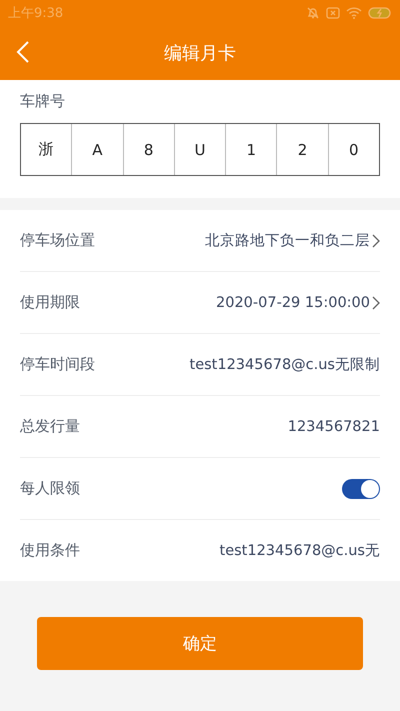 This screenshot has height=711, width=400. I want to click on plate-char-box: A, so click(97, 149).